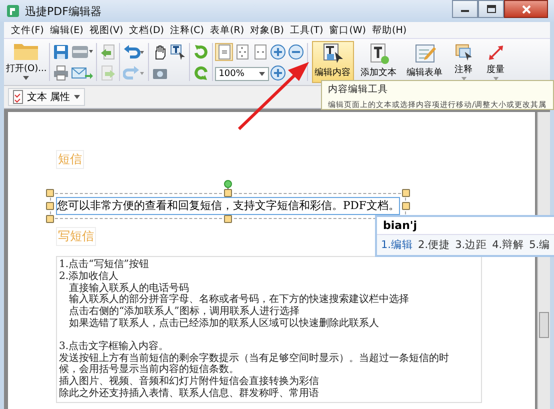  I want to click on form-pencil-icon, so click(425, 54).